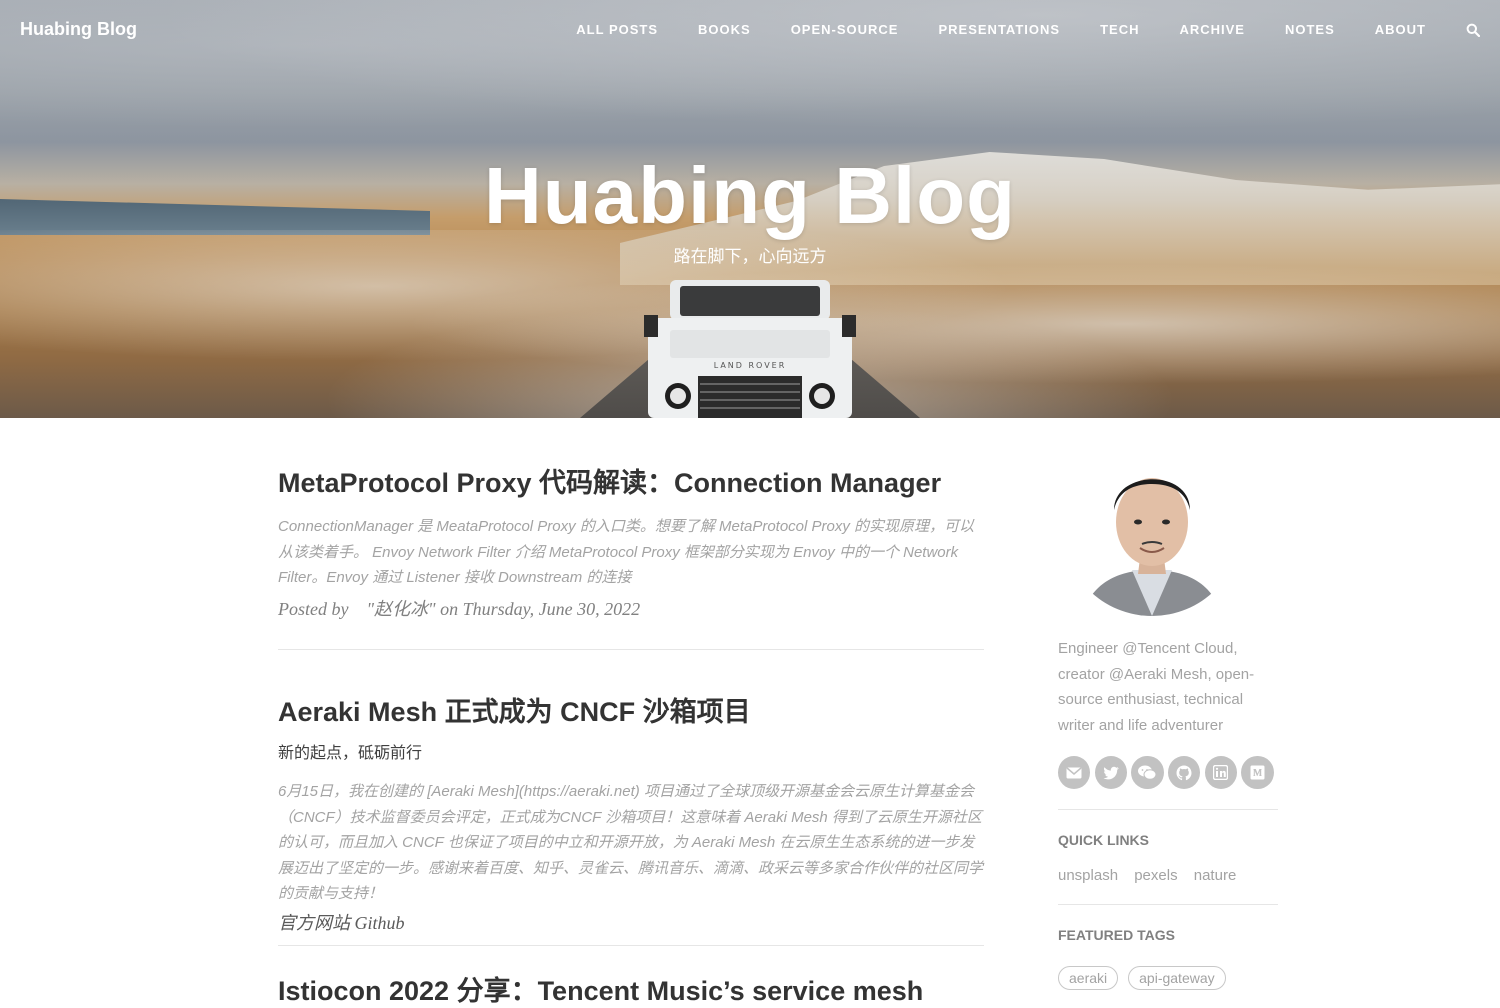  I want to click on social-links, so click(1168, 772).